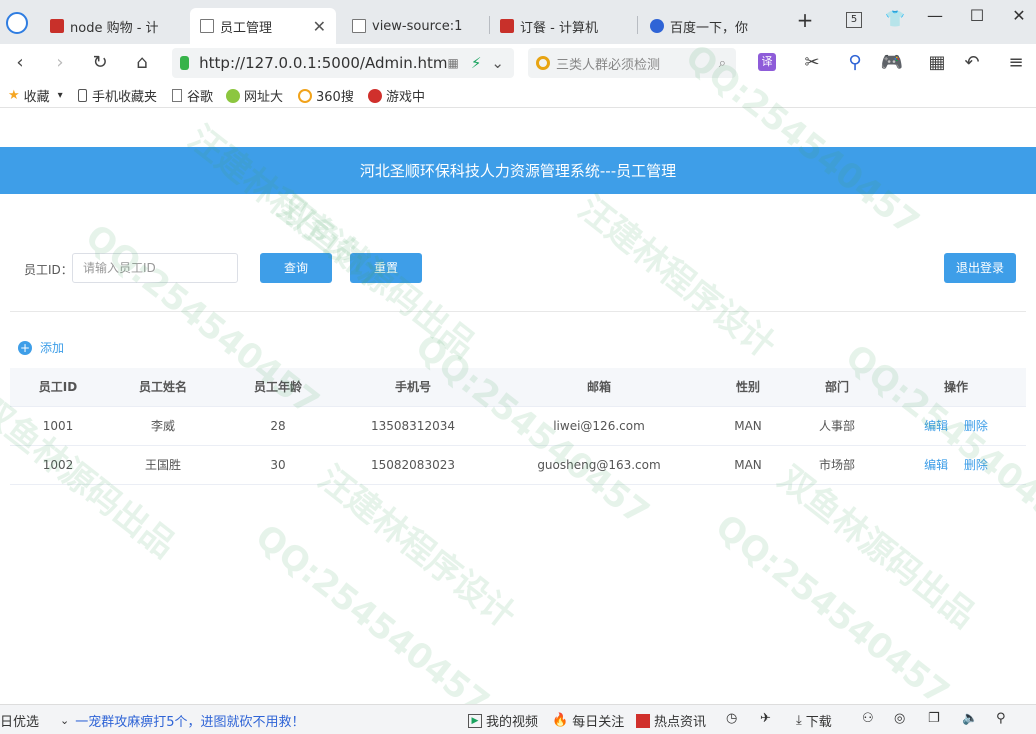 The height and width of the screenshot is (734, 1036). What do you see at coordinates (323, 63) in the screenshot?
I see `url-text: http://127.0.0.1:5000/Admin.htm` at bounding box center [323, 63].